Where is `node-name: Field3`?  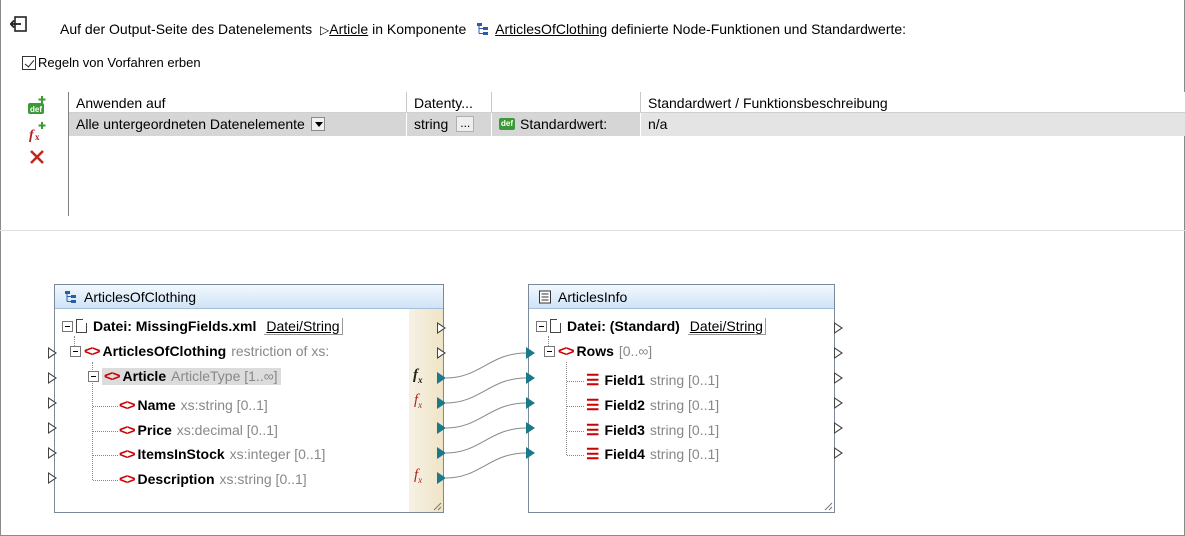
node-name: Field3 is located at coordinates (624, 430).